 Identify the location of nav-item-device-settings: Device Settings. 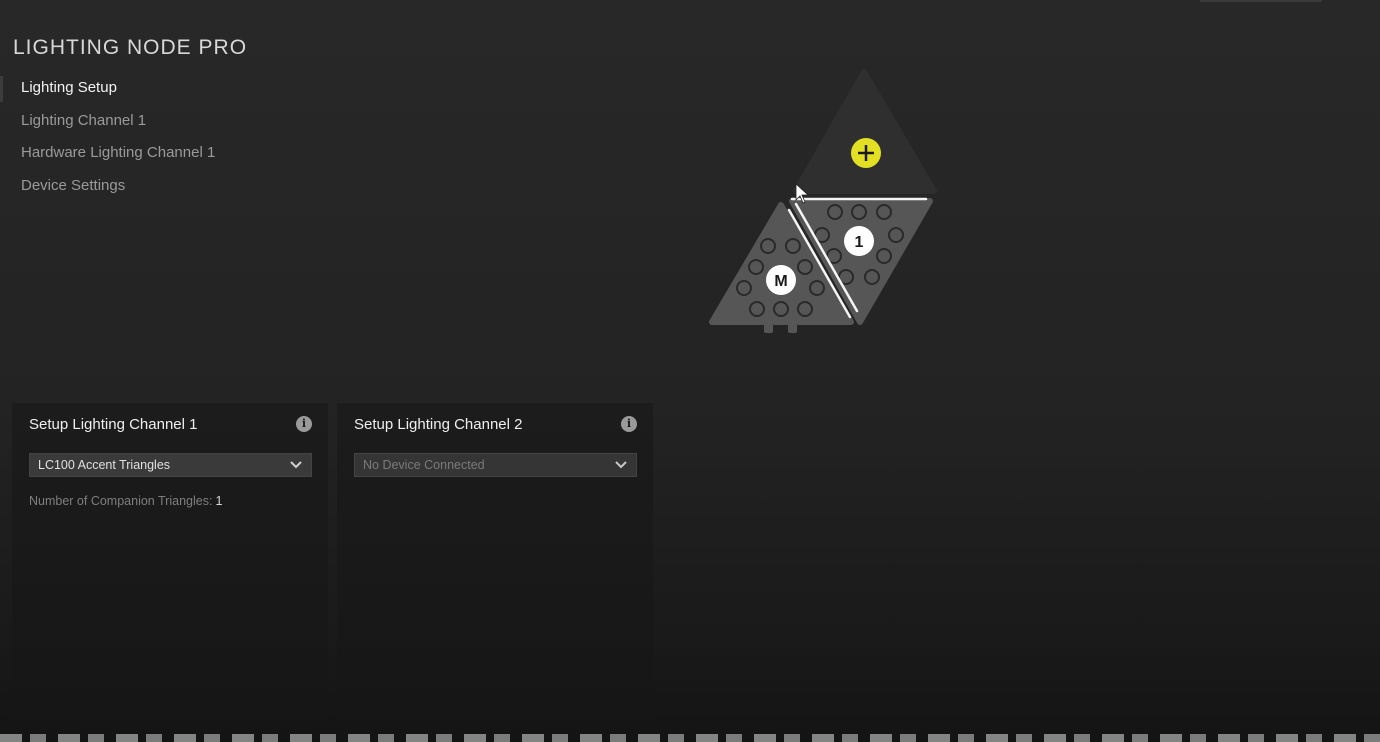
(160, 188).